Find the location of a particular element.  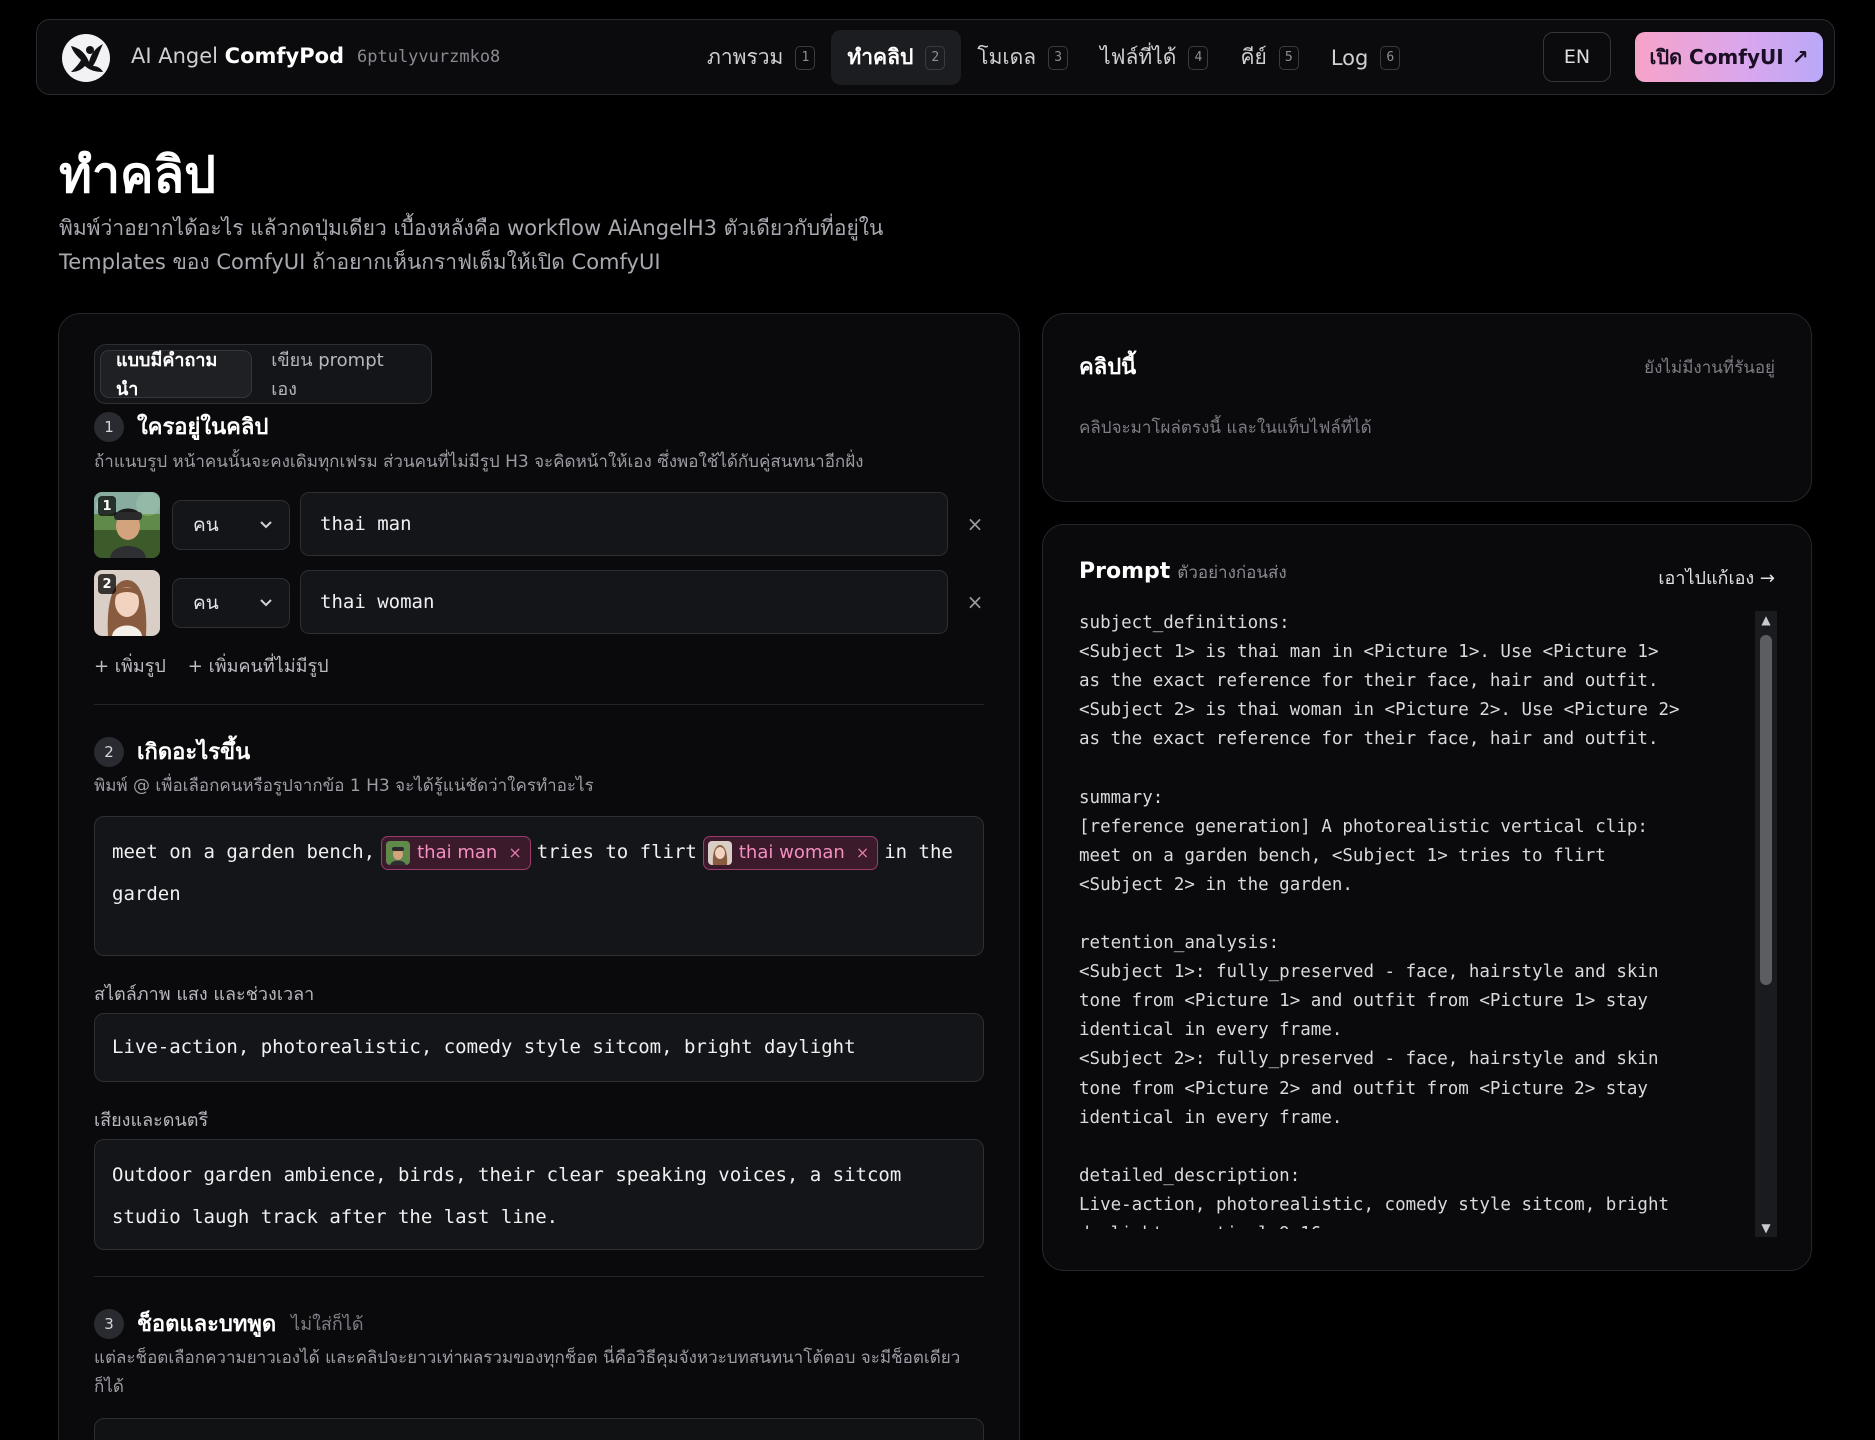

mode-switch: แบบมีคำถามนำ เขียน prompt เอง is located at coordinates (263, 374).